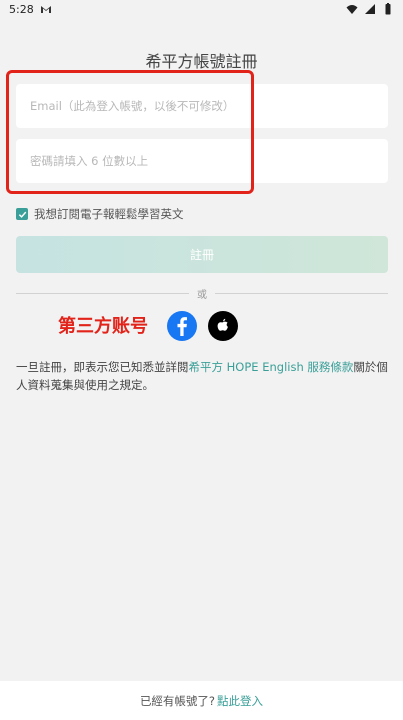 The height and width of the screenshot is (720, 403). I want to click on divider-line-left, so click(102, 293).